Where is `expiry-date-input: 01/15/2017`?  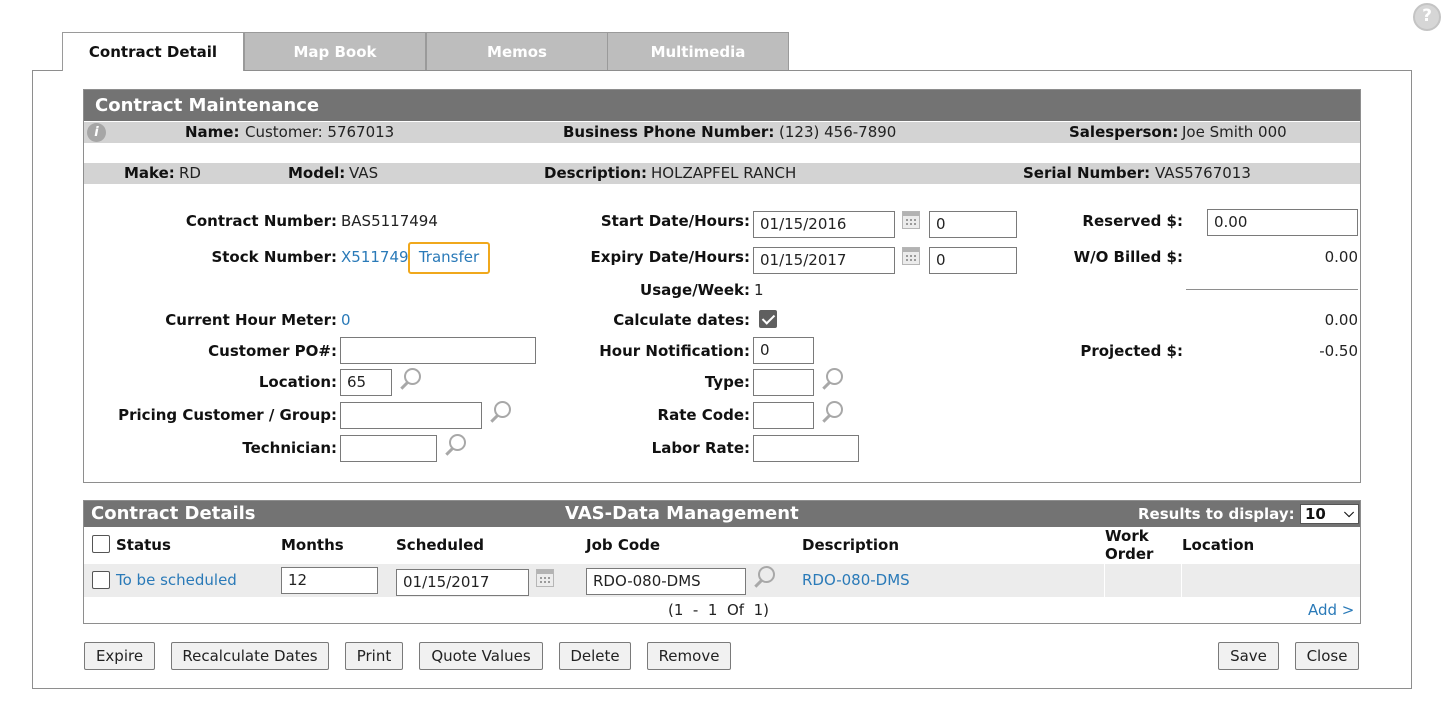 expiry-date-input: 01/15/2017 is located at coordinates (824, 260).